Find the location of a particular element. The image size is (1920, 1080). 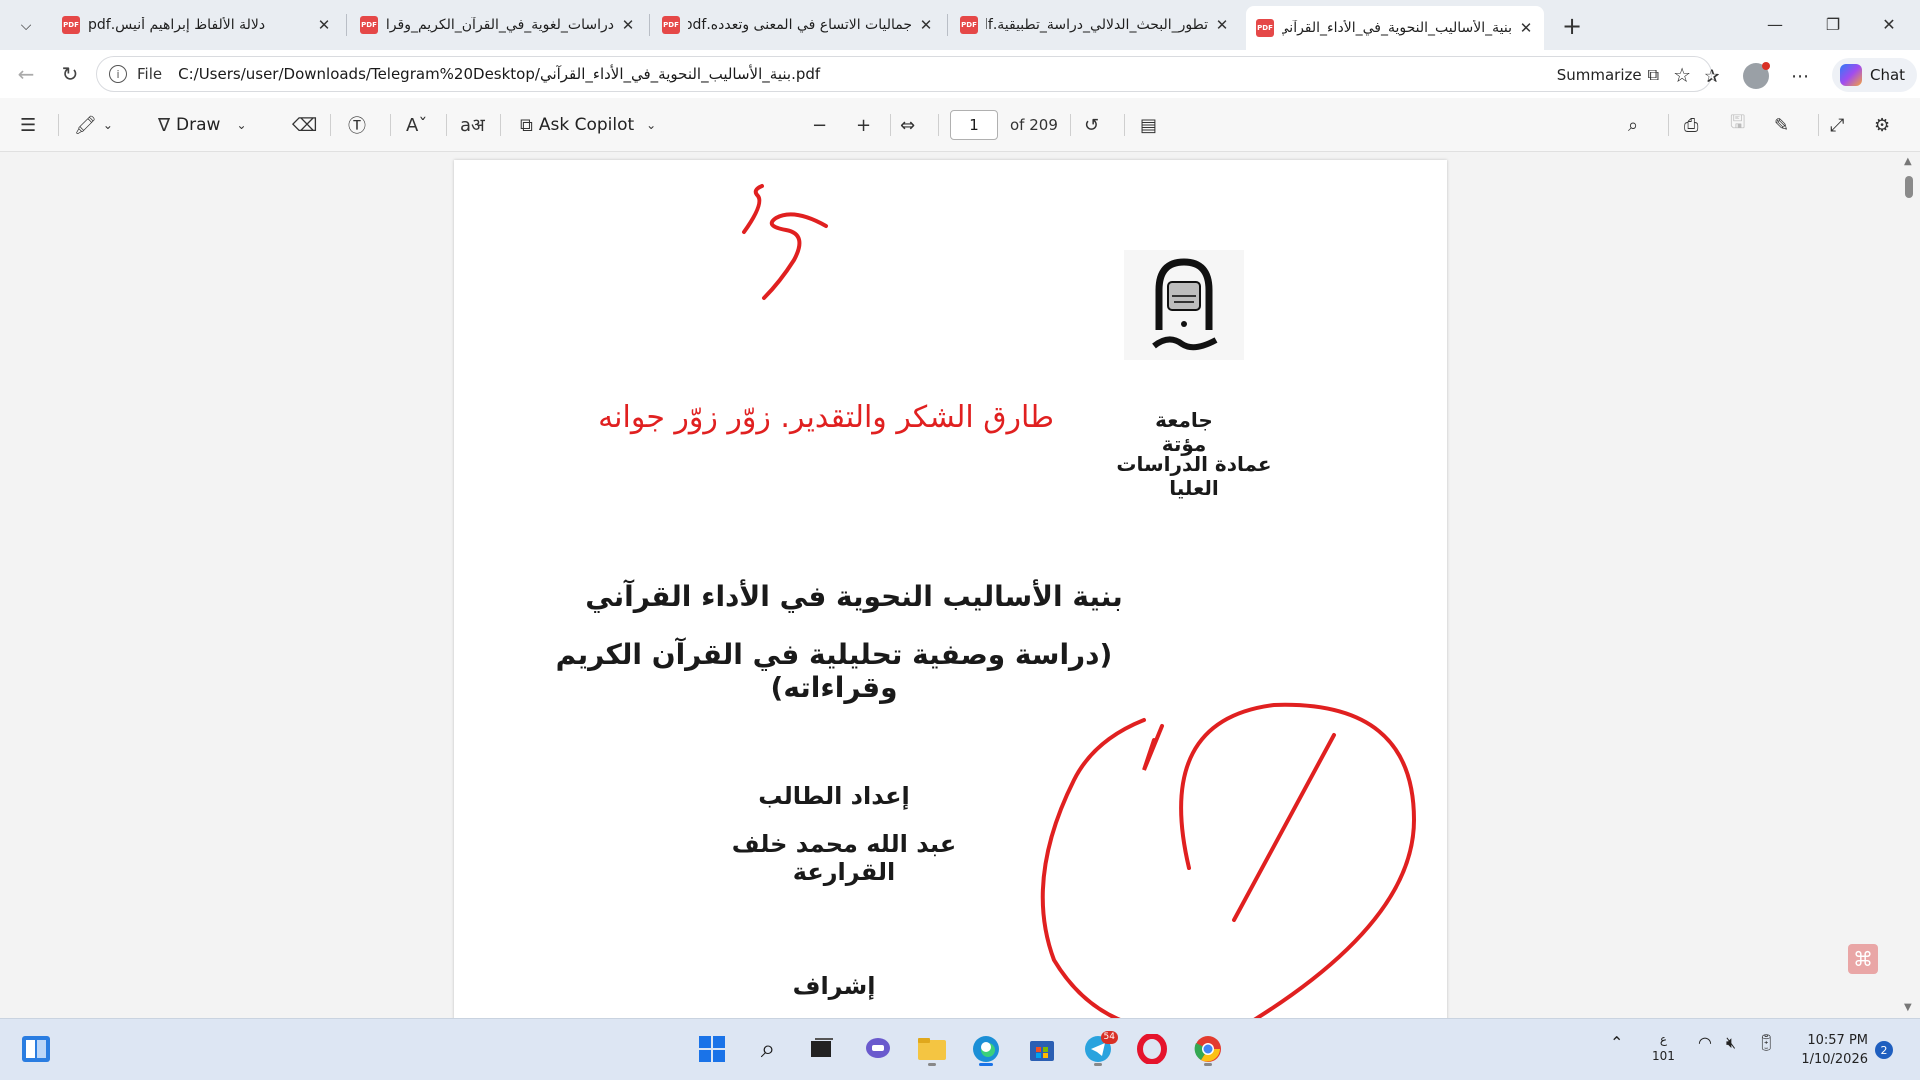

notification-count-badge: 2 is located at coordinates (1884, 1050).